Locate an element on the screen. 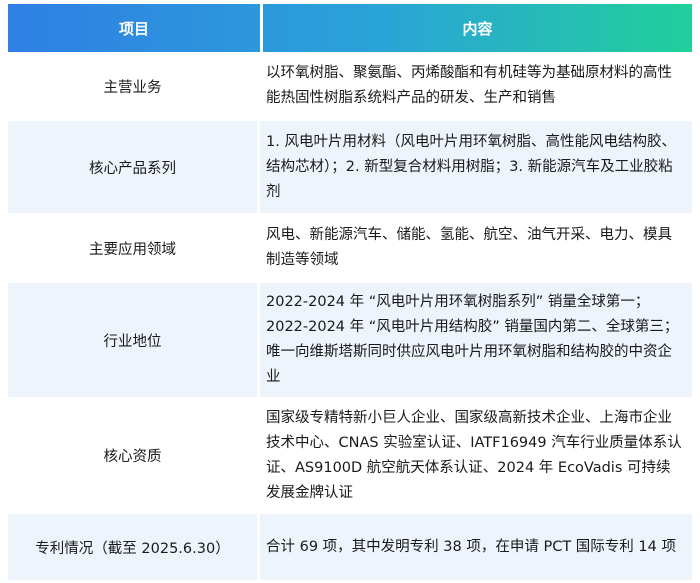 The height and width of the screenshot is (583, 700). row-content: 合计 69 项，其中发明专利 38 项，在申请 PCT 国际专利 14 项 is located at coordinates (471, 546).